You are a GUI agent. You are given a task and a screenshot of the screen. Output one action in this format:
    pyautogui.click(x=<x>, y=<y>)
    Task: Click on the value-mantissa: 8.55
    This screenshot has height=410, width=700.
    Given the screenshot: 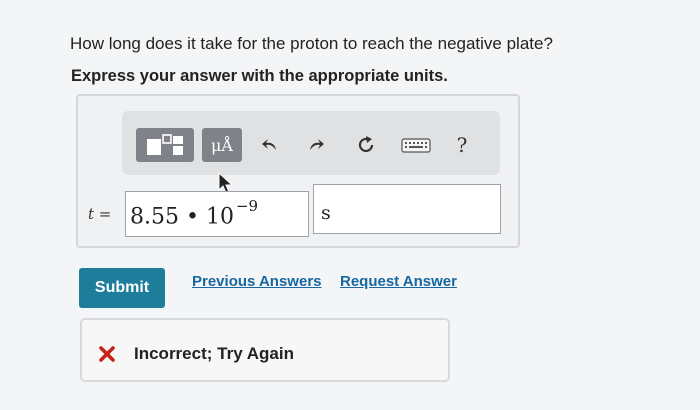 What is the action you would take?
    pyautogui.click(x=154, y=217)
    